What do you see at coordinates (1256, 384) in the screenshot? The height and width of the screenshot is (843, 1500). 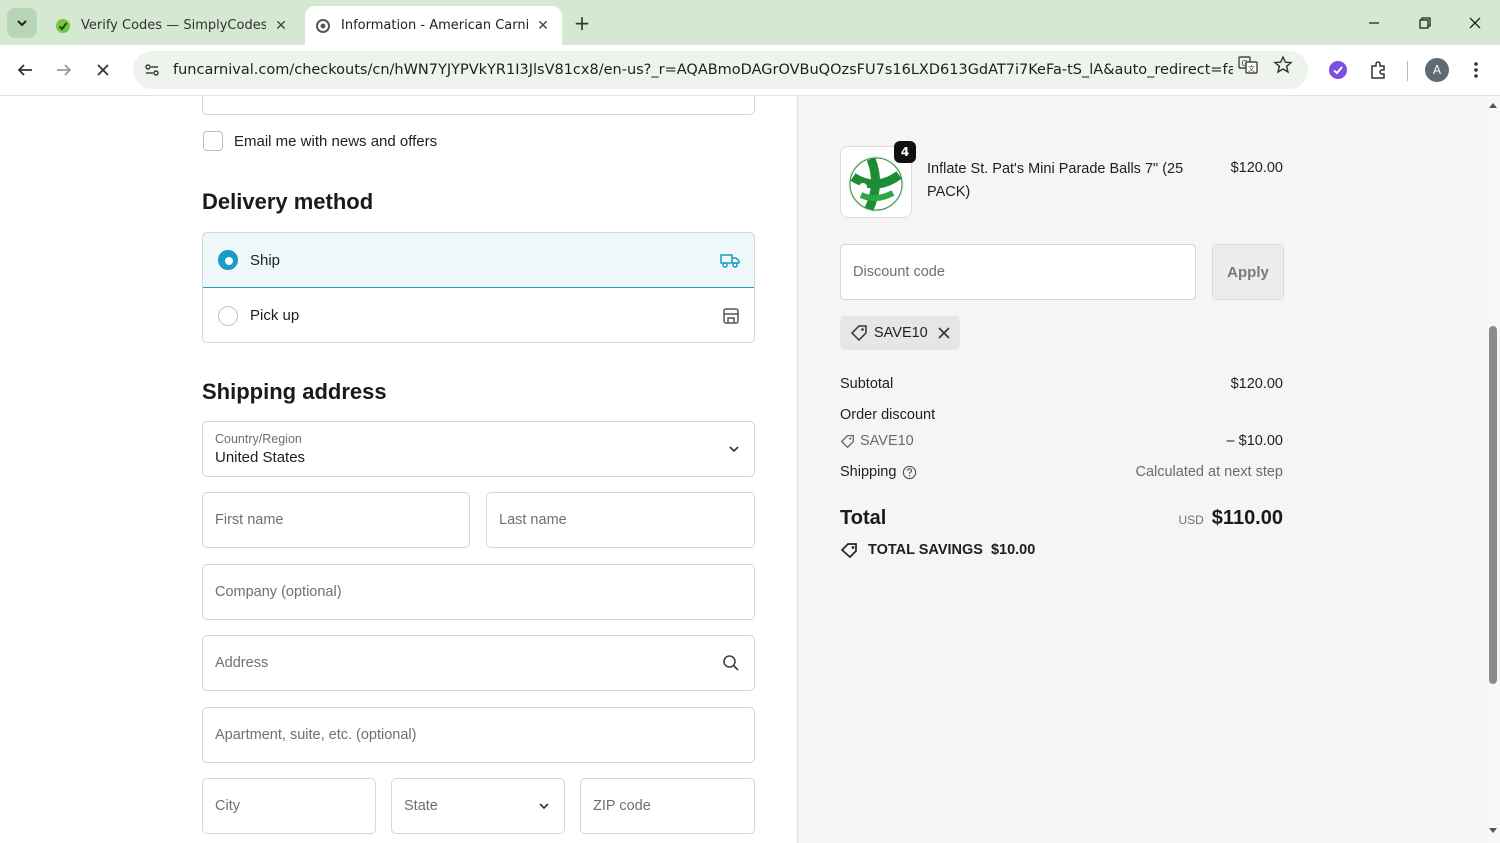 I see `subtotal-value: $120.00` at bounding box center [1256, 384].